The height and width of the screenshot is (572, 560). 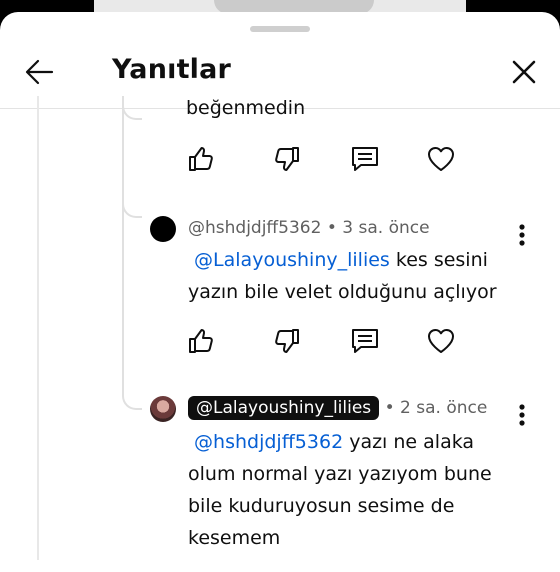 I want to click on author-handle: @Lalayoushiny_lilies, so click(x=284, y=408).